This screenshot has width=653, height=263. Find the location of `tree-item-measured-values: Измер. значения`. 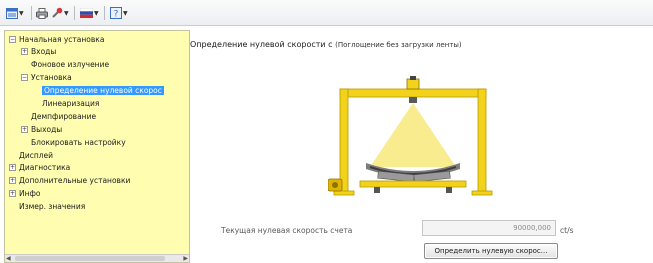

tree-item-measured-values: Измер. значения is located at coordinates (52, 206).